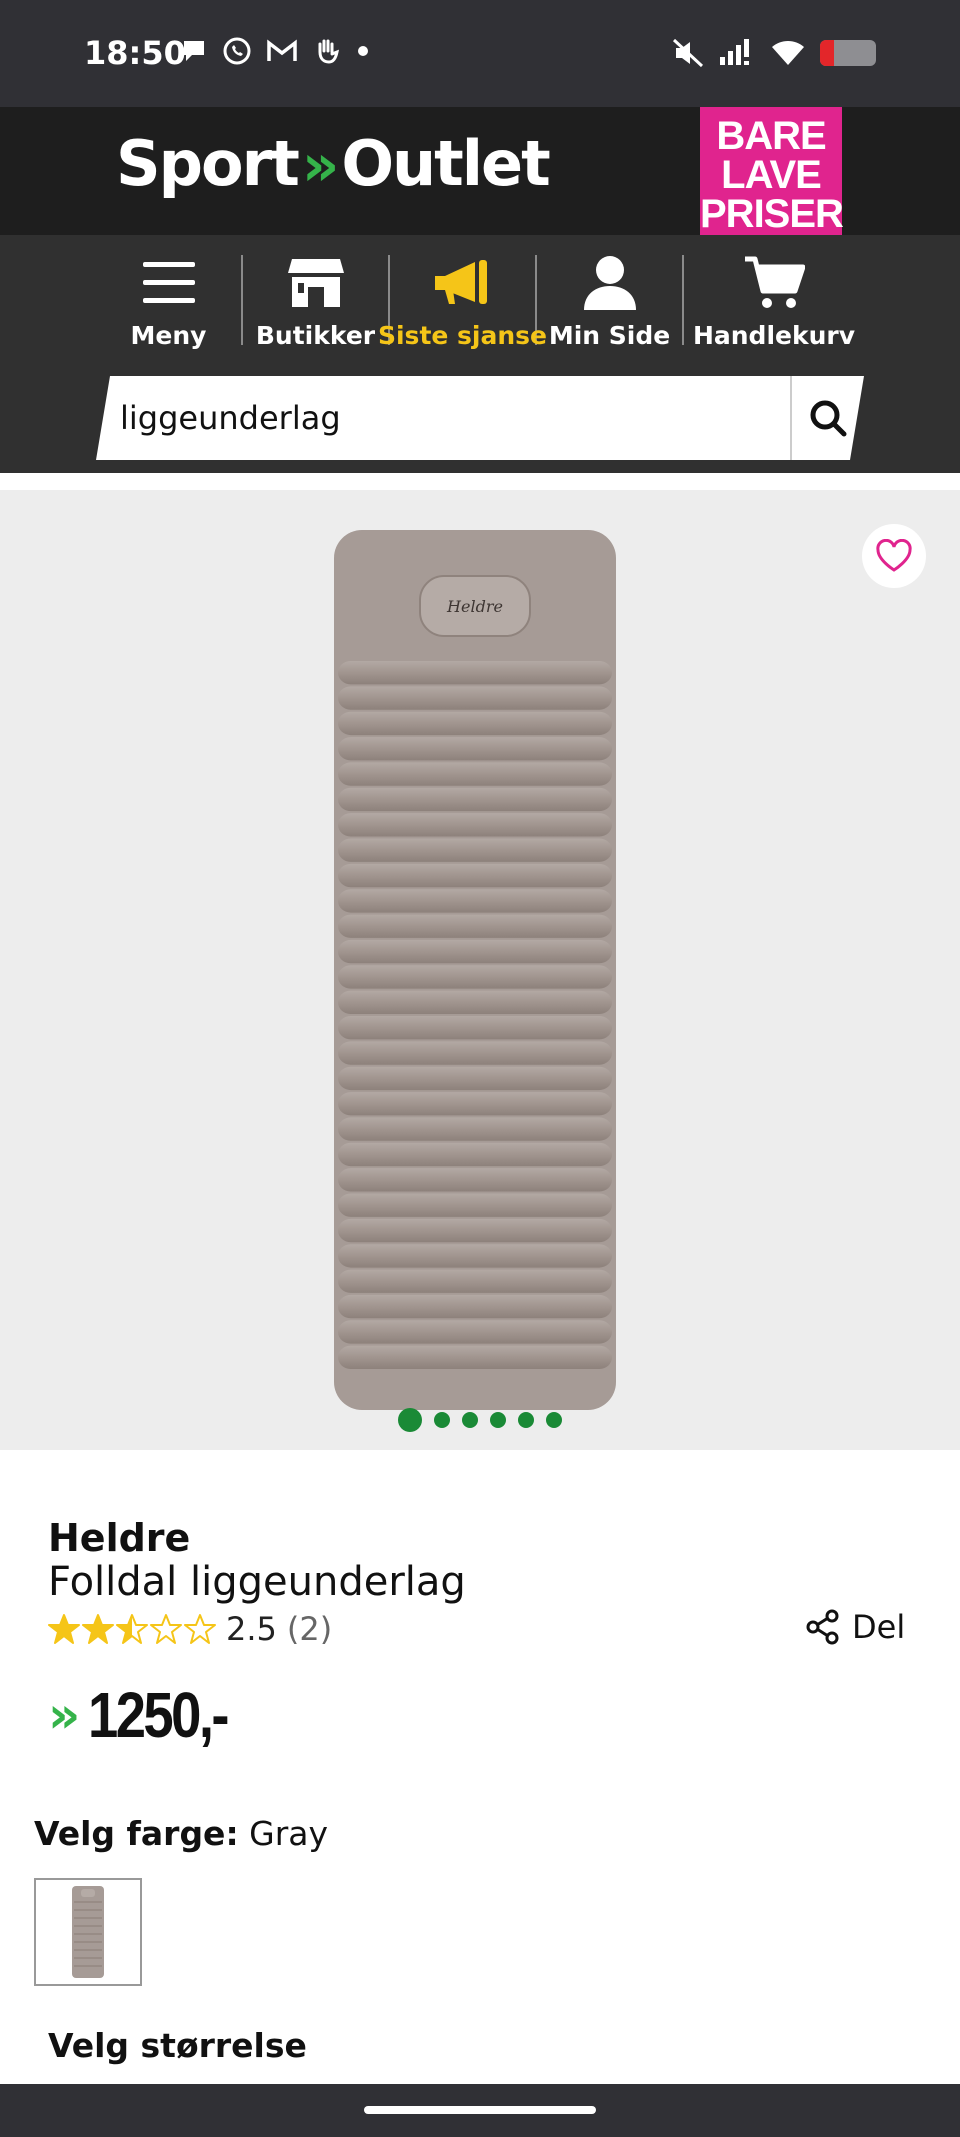 This screenshot has height=2137, width=960. Describe the element at coordinates (177, 2045) in the screenshot. I see `size-selector-label: Velg størrelse` at that location.